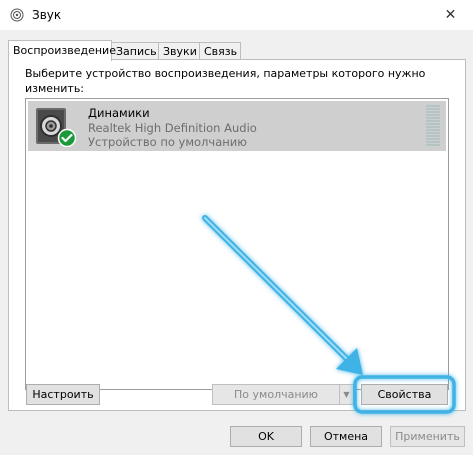 The height and width of the screenshot is (455, 473). Describe the element at coordinates (282, 295) in the screenshot. I see `arrow-icon` at that location.